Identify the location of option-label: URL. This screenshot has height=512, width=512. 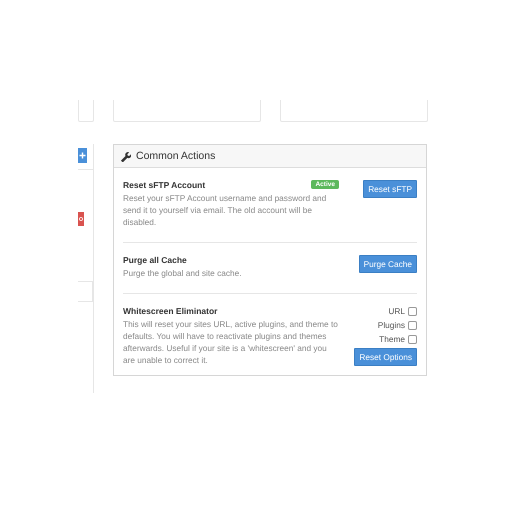
(396, 311).